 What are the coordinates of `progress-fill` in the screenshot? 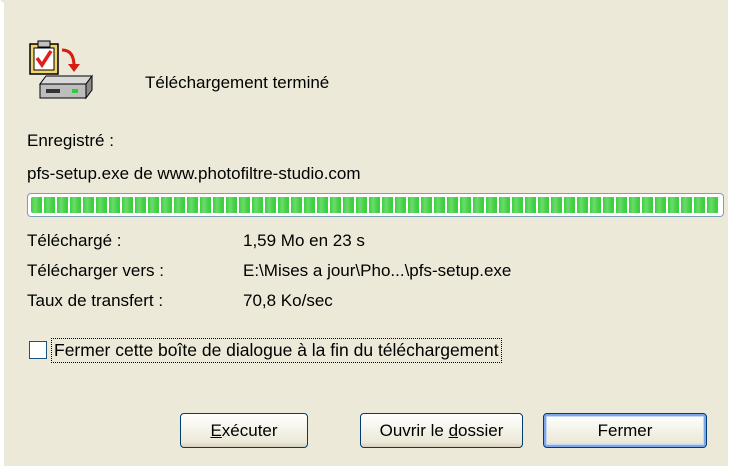 It's located at (375, 205).